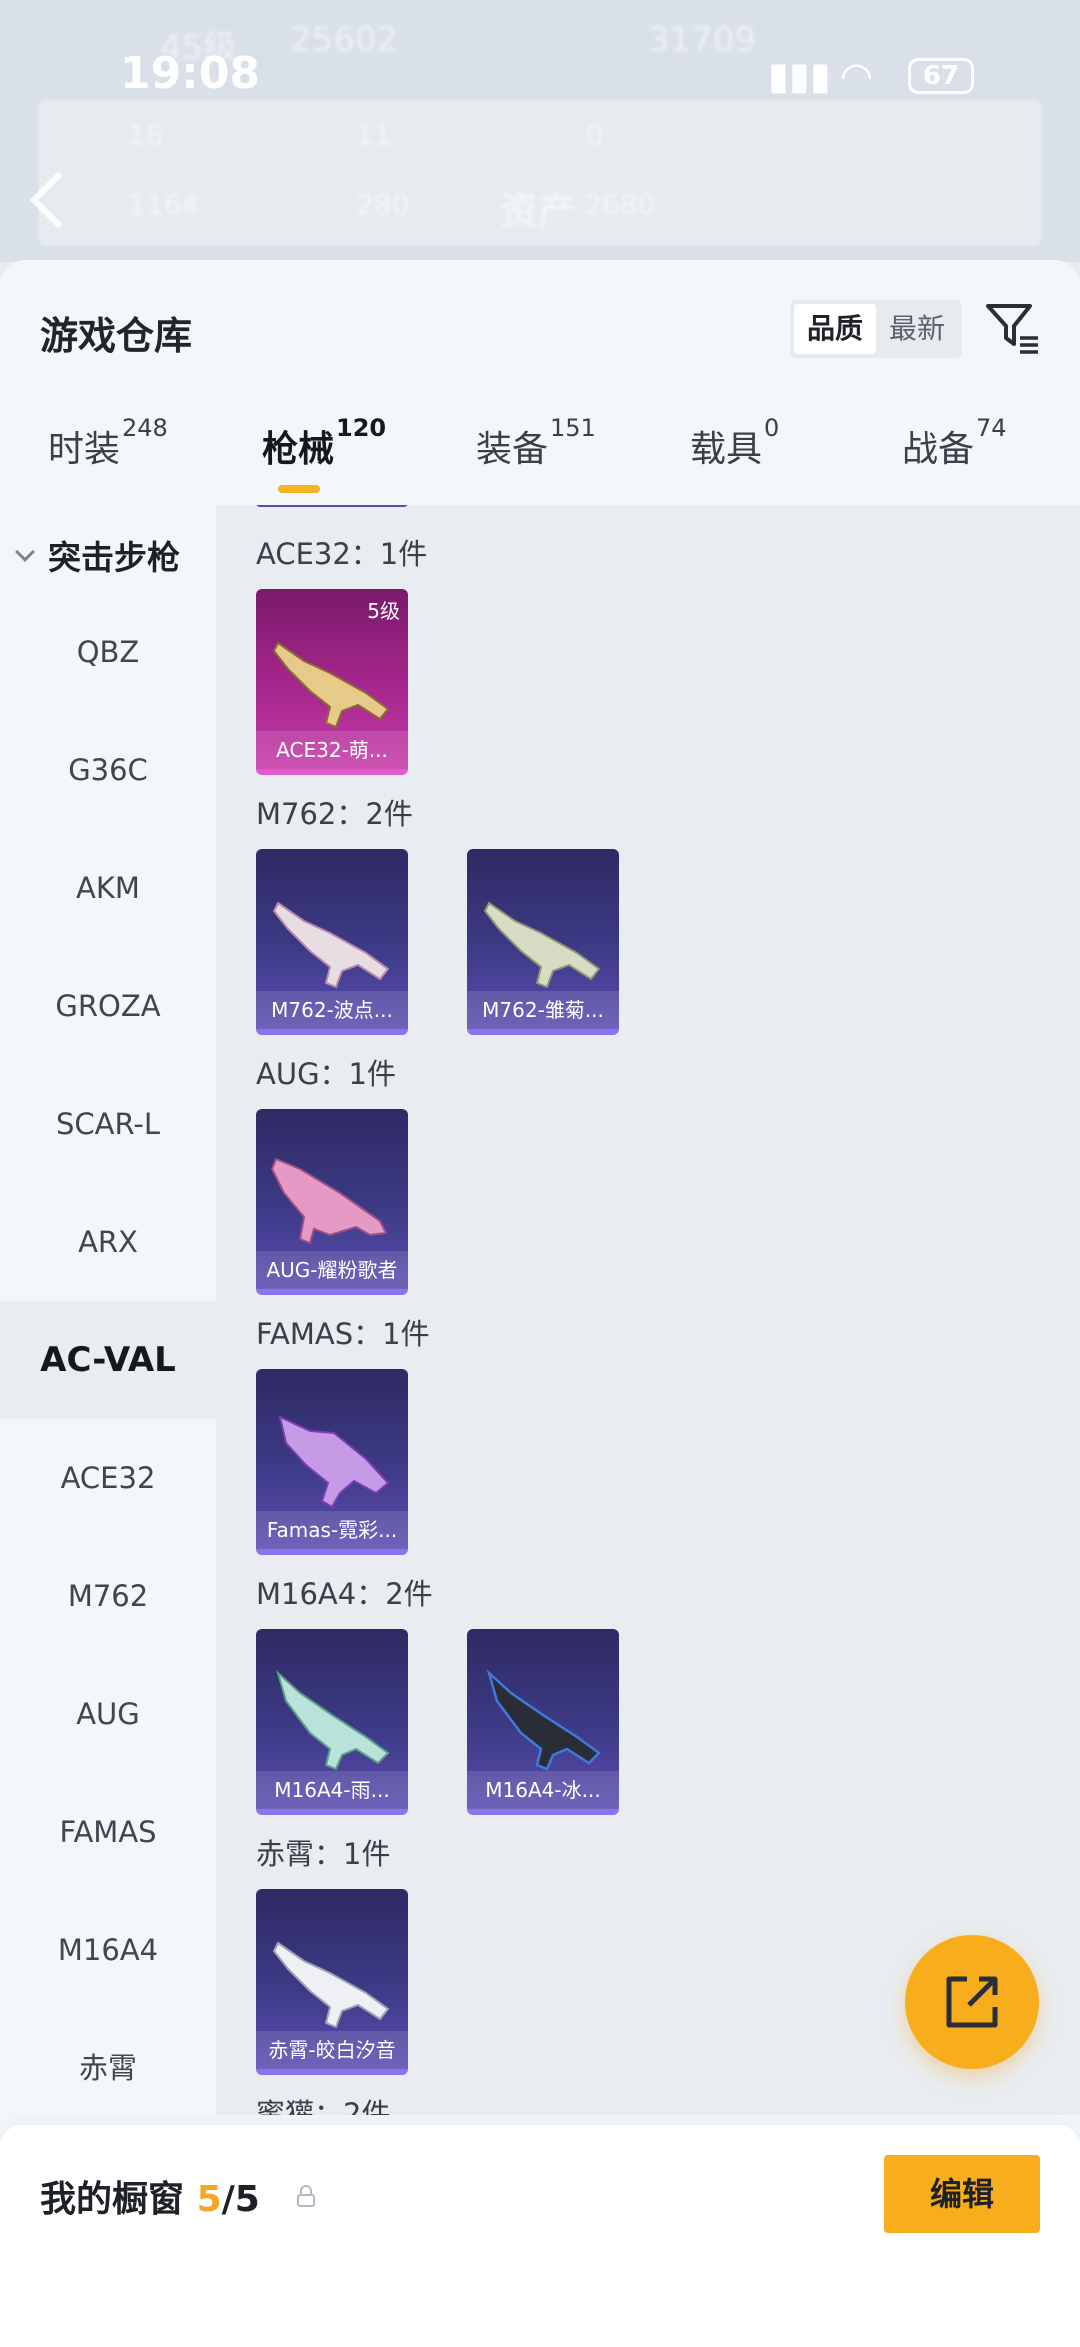 Image resolution: width=1080 pixels, height=2347 pixels. I want to click on weapon-card: 赤霄-皎白汐音, so click(332, 1982).